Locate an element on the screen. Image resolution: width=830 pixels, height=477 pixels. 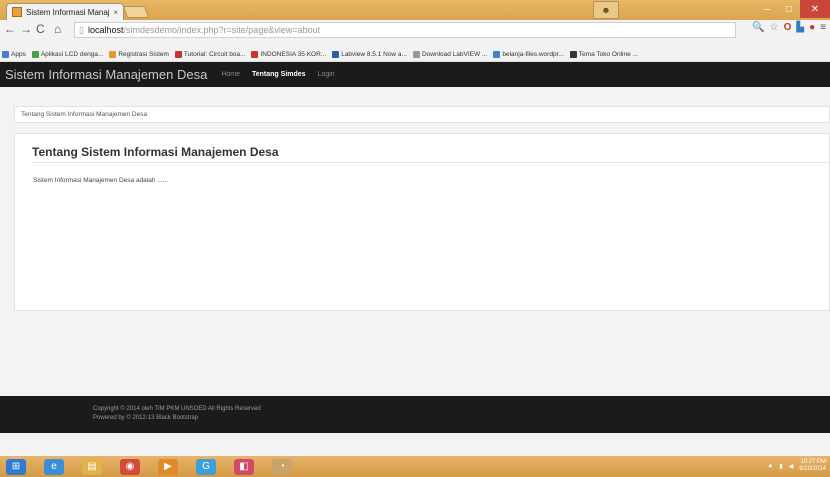
extension-icon: ▙ is located at coordinates (800, 27).